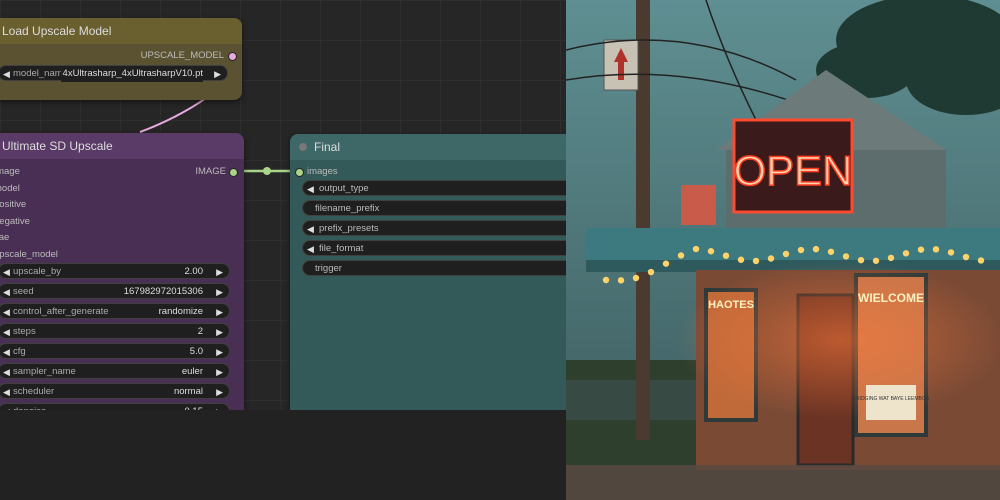 The width and height of the screenshot is (1000, 500). I want to click on neon-open-sign: OPEN, so click(793, 166).